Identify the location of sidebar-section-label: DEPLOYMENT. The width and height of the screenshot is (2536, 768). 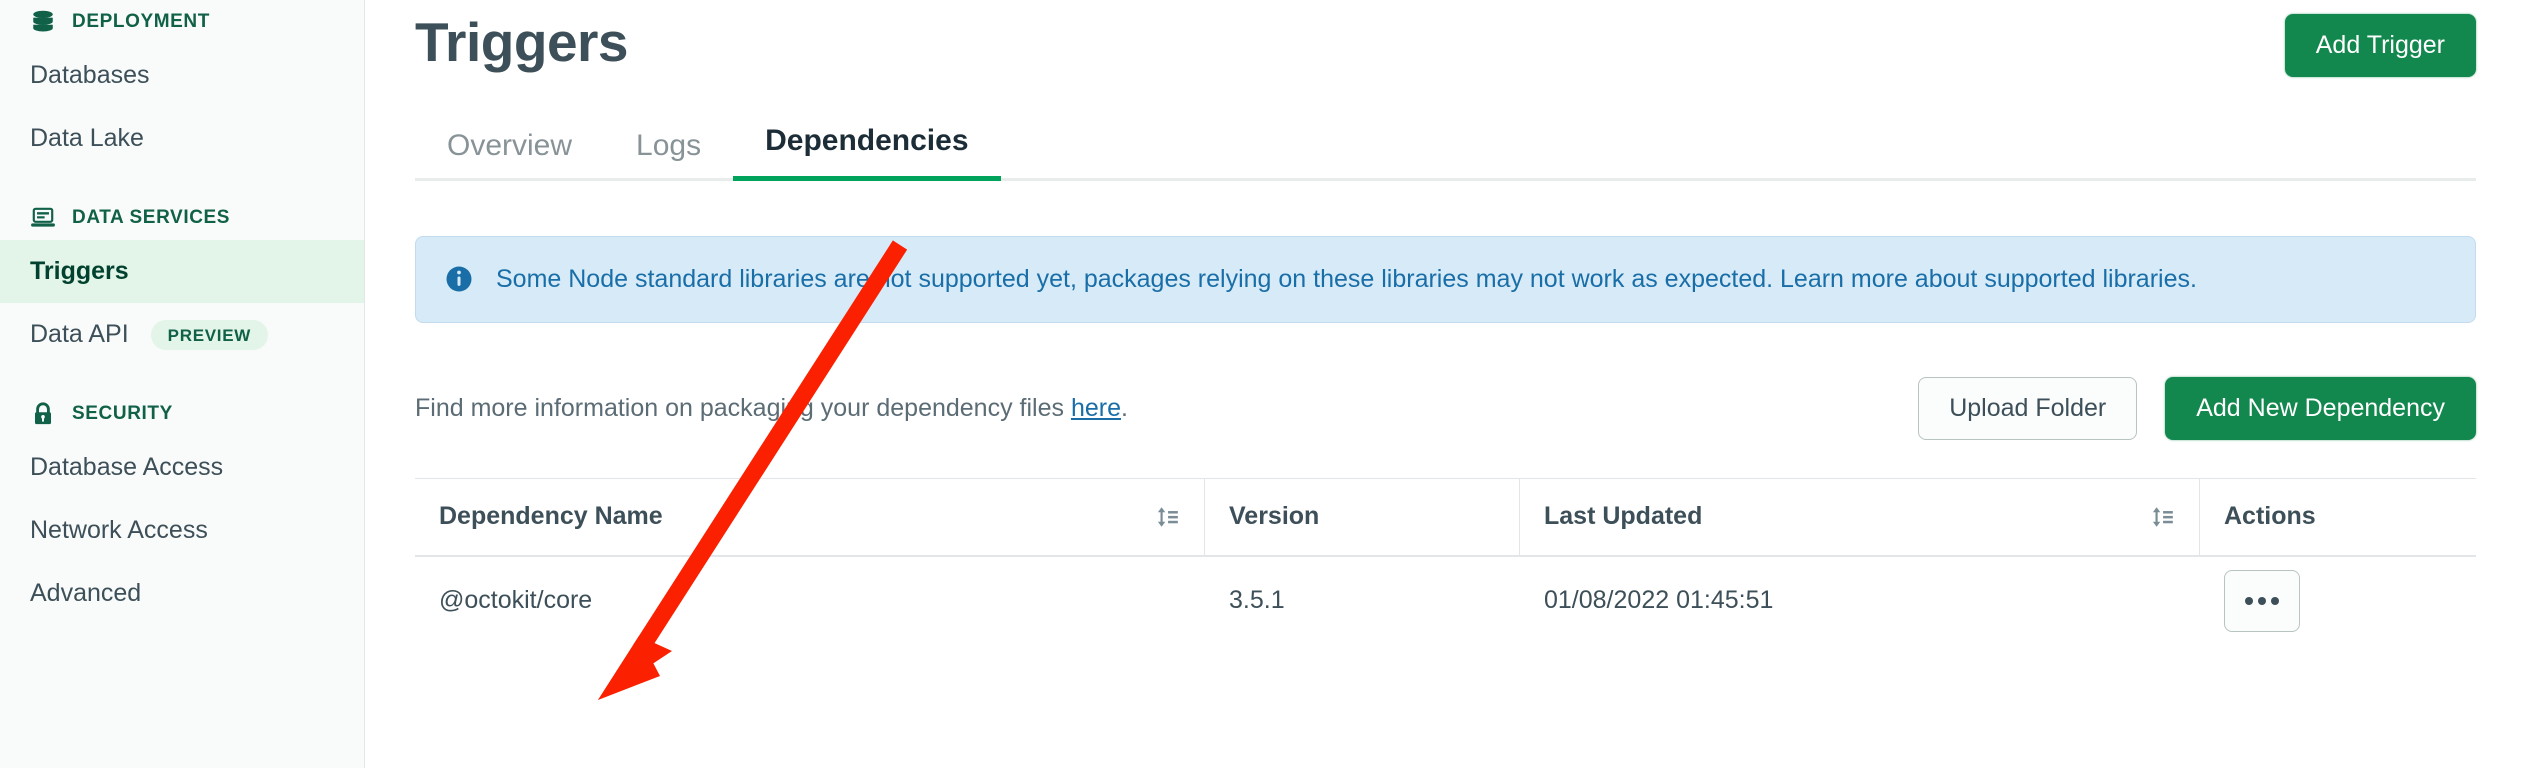
(141, 21).